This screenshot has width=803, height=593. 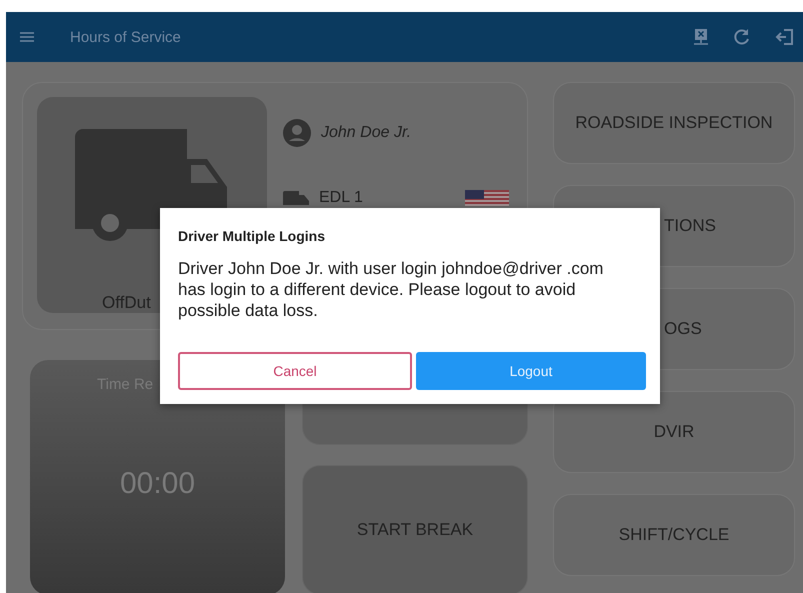 I want to click on driver-name: John Doe Jr., so click(x=366, y=133).